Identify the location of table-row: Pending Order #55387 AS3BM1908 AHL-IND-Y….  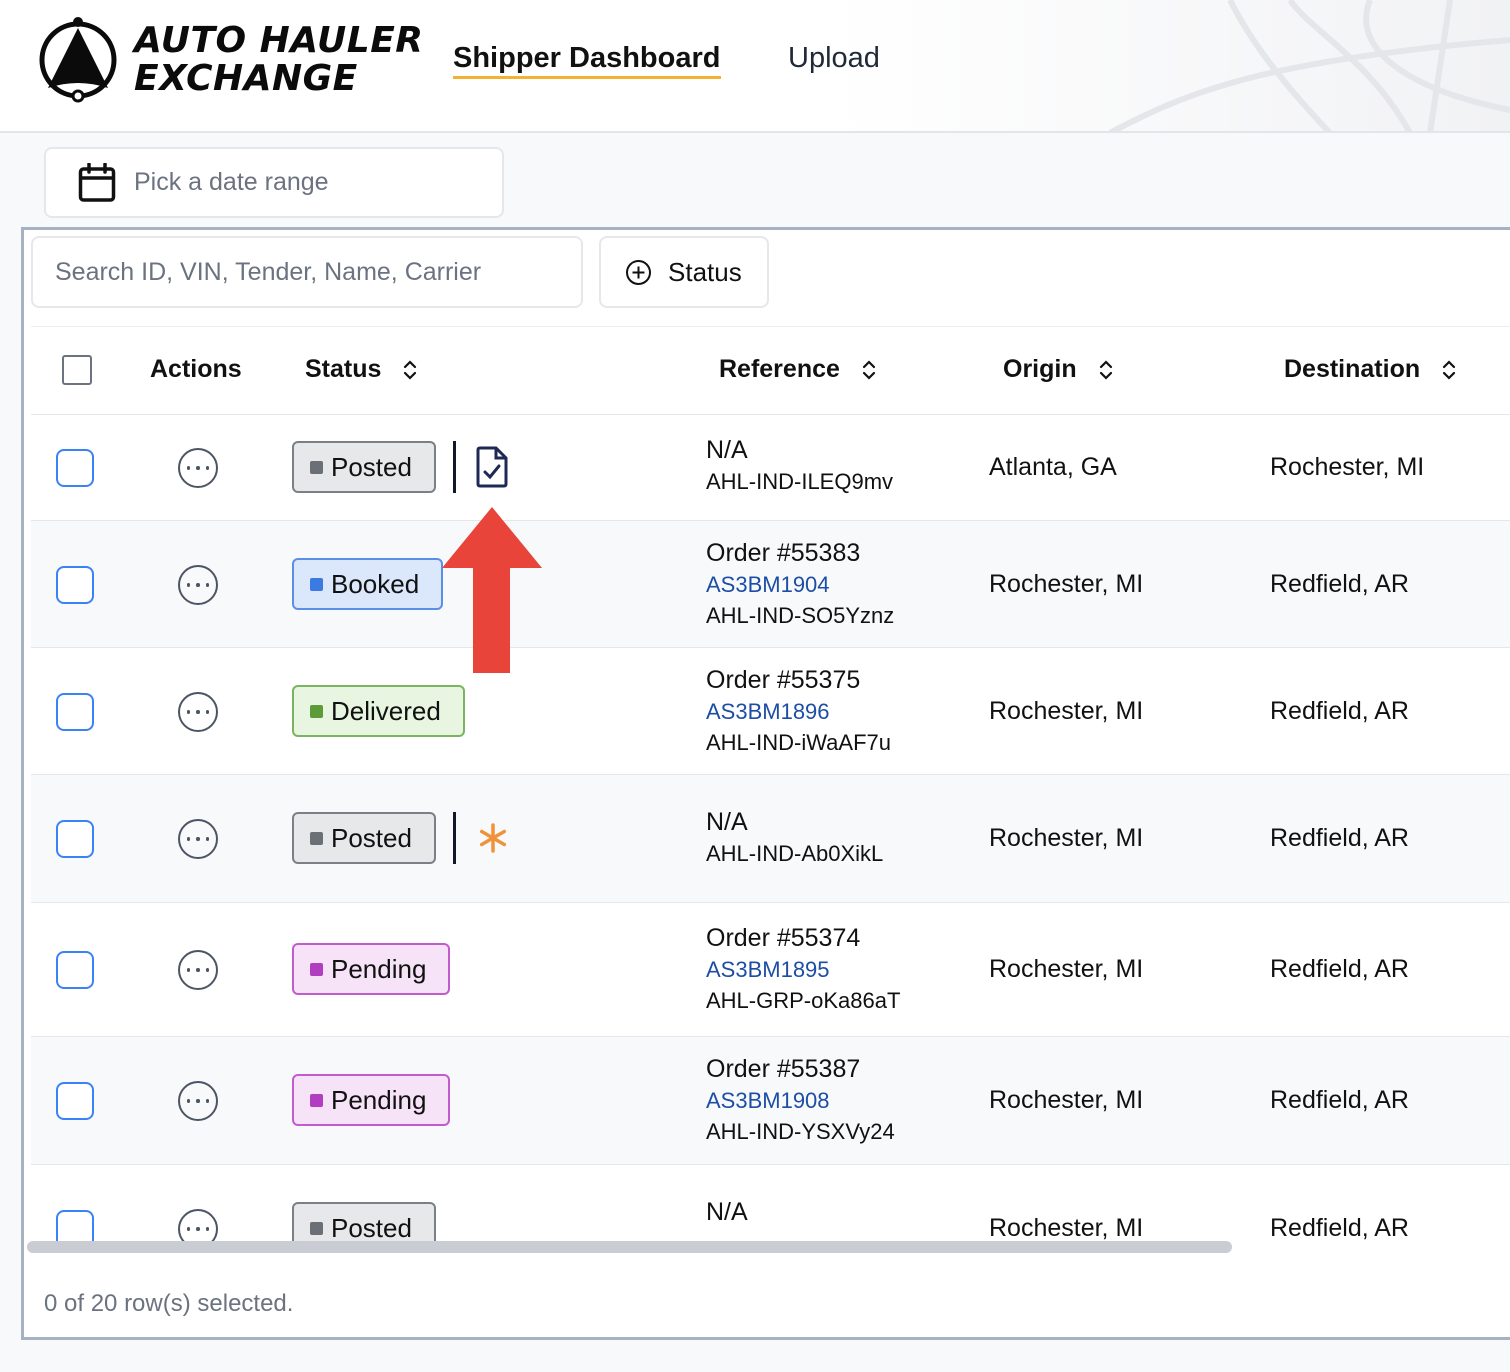
(770, 1101).